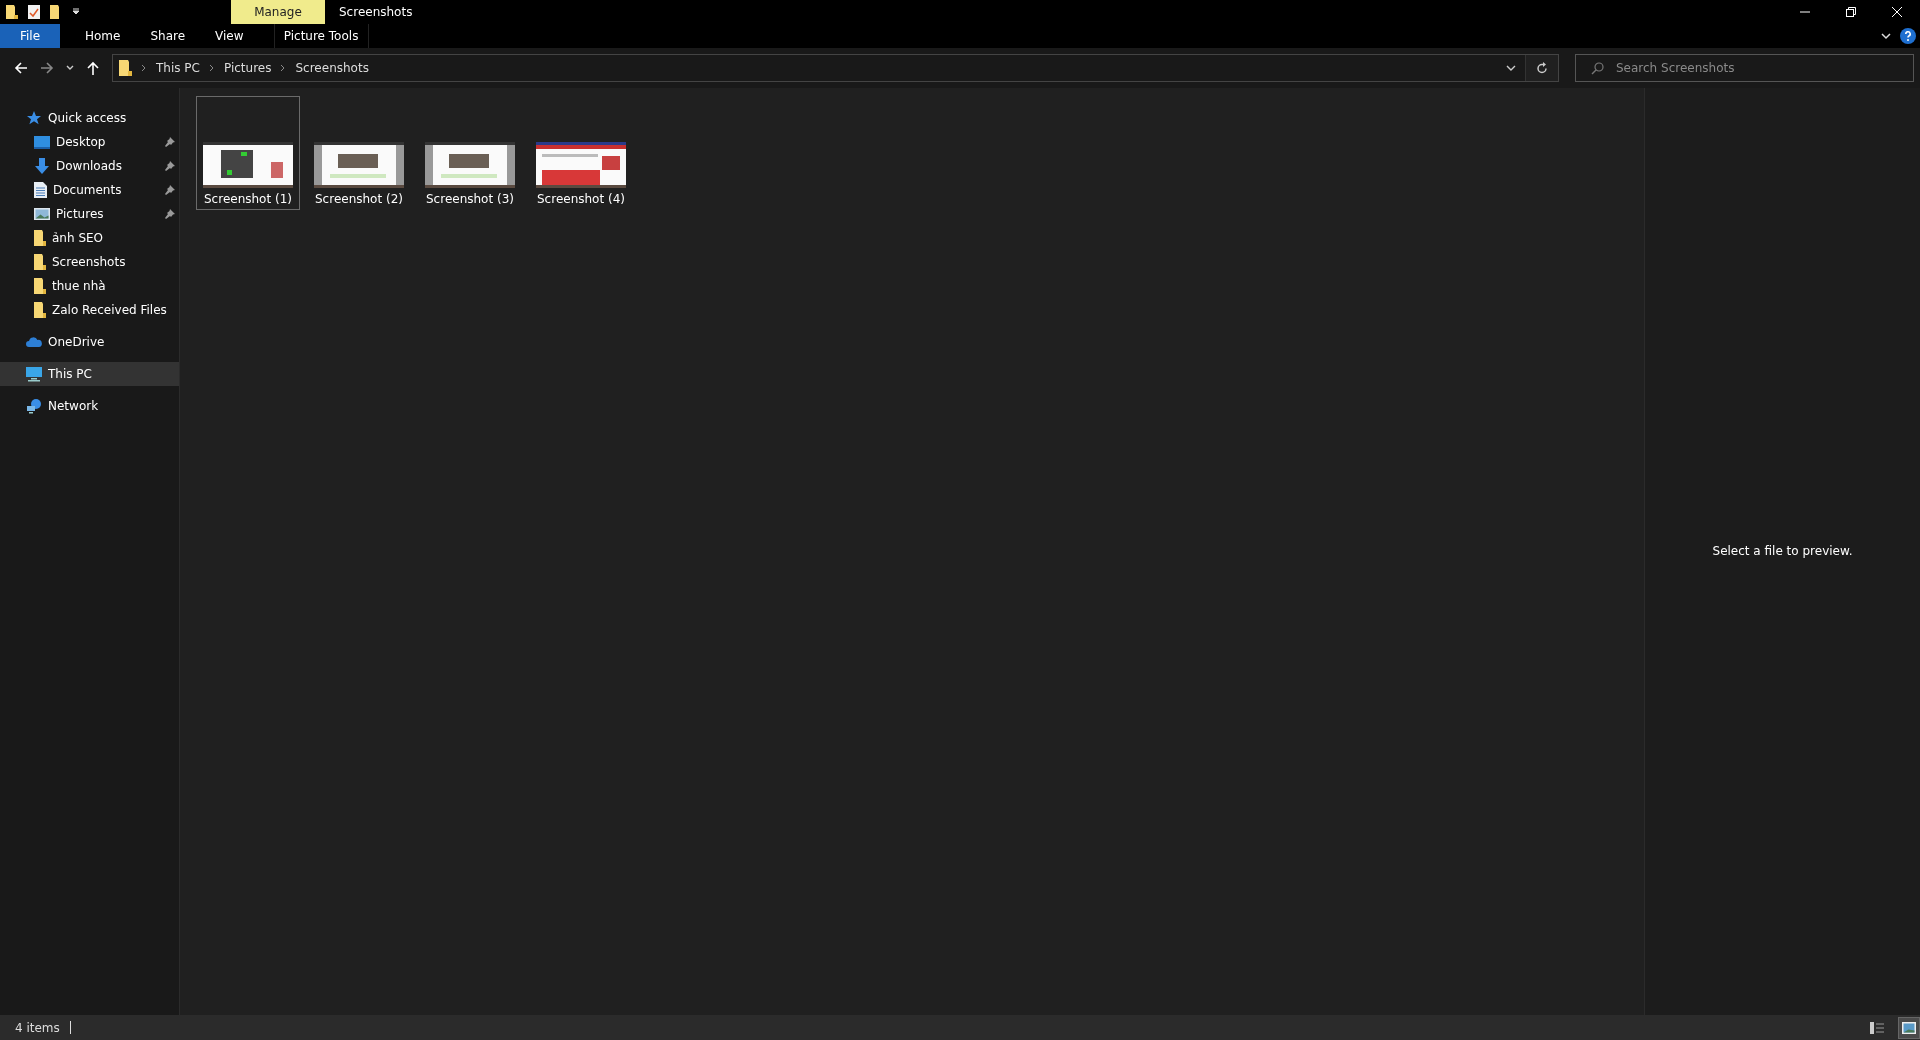  Describe the element at coordinates (1782, 550) in the screenshot. I see `preview-message: Select a file to preview.` at that location.